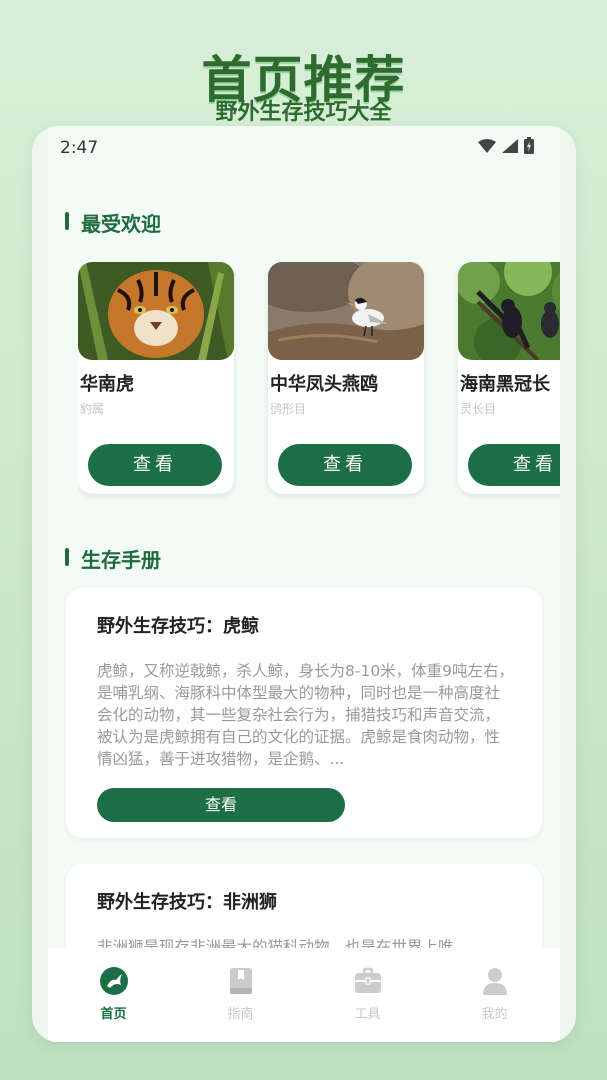 This screenshot has height=1080, width=607. What do you see at coordinates (367, 980) in the screenshot?
I see `toolbox-icon` at bounding box center [367, 980].